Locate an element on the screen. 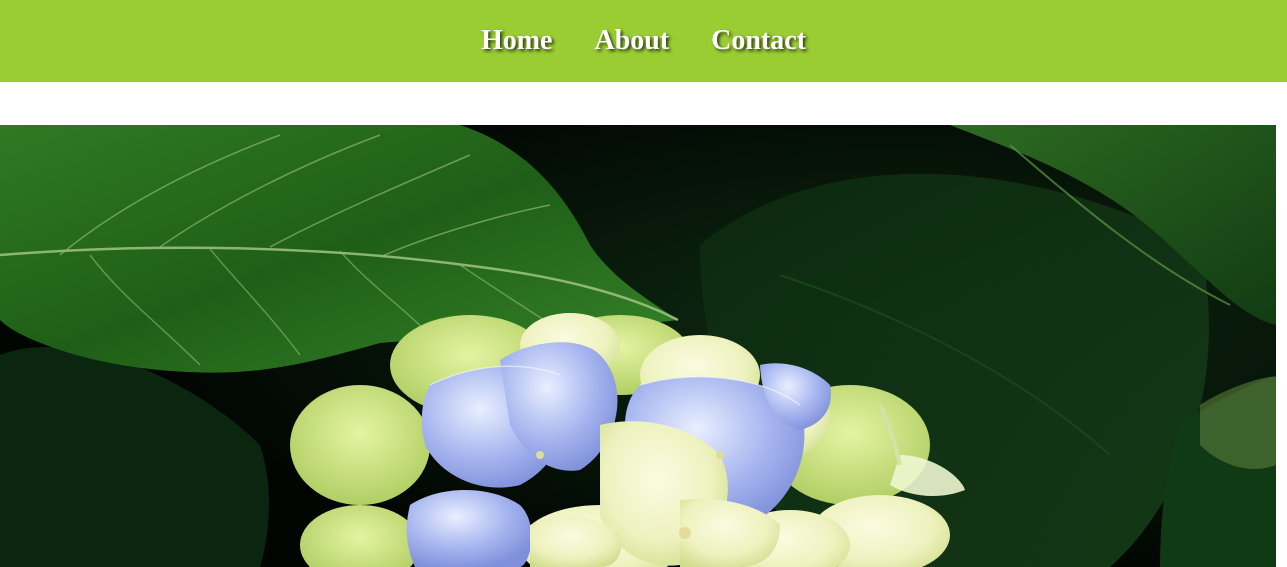 Image resolution: width=1287 pixels, height=567 pixels. nav-link-about: About is located at coordinates (631, 40).